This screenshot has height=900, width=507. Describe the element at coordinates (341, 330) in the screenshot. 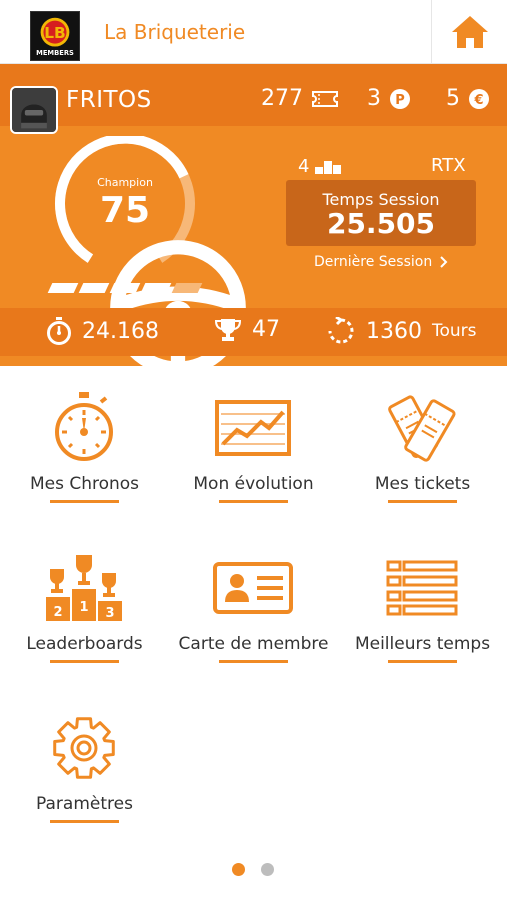

I see `laps-icon` at that location.